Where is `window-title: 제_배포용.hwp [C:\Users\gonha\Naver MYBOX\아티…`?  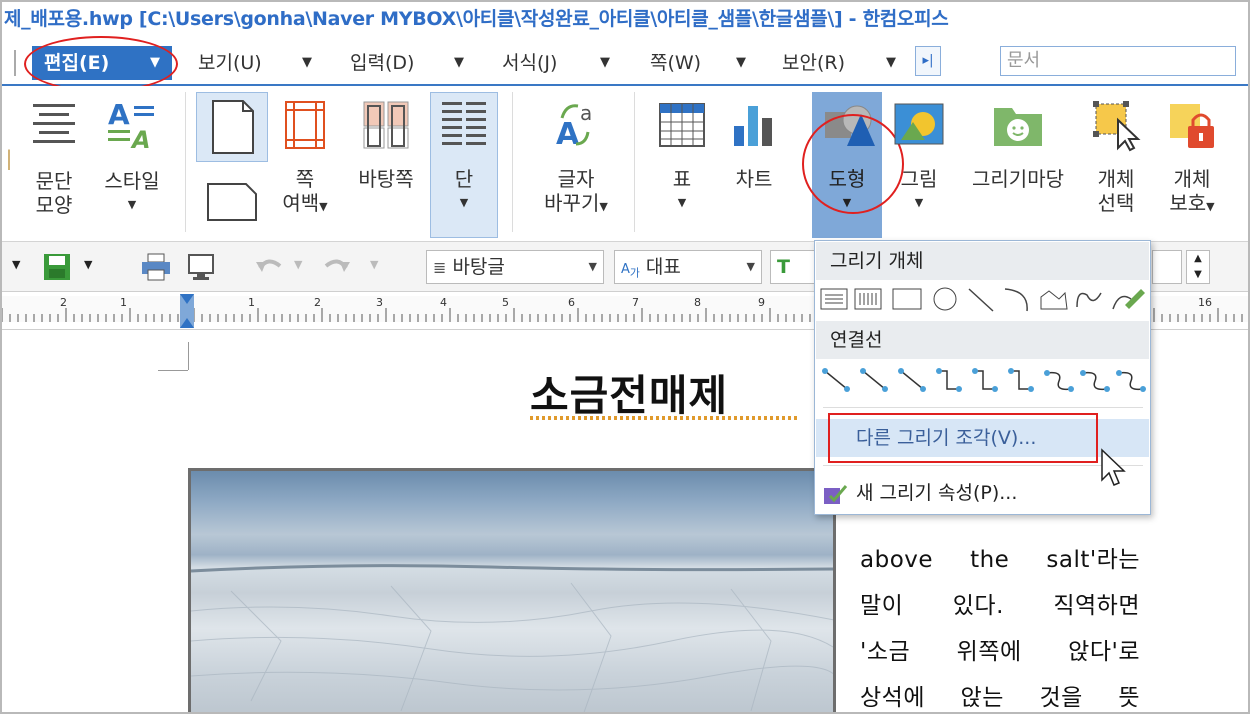
window-title: 제_배포용.hwp [C:\Users\gonha\Naver MYBOX\아티… is located at coordinates (625, 20).